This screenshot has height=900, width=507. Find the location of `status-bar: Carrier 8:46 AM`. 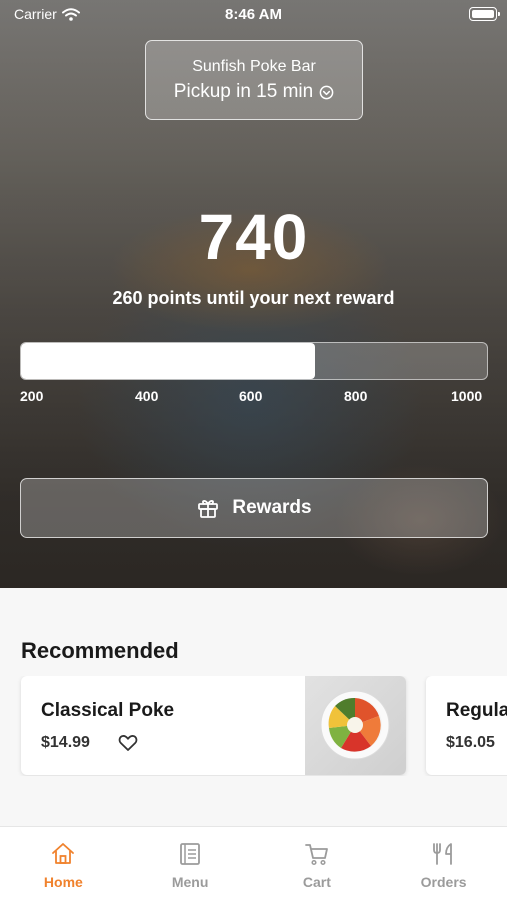

status-bar: Carrier 8:46 AM is located at coordinates (253, 14).